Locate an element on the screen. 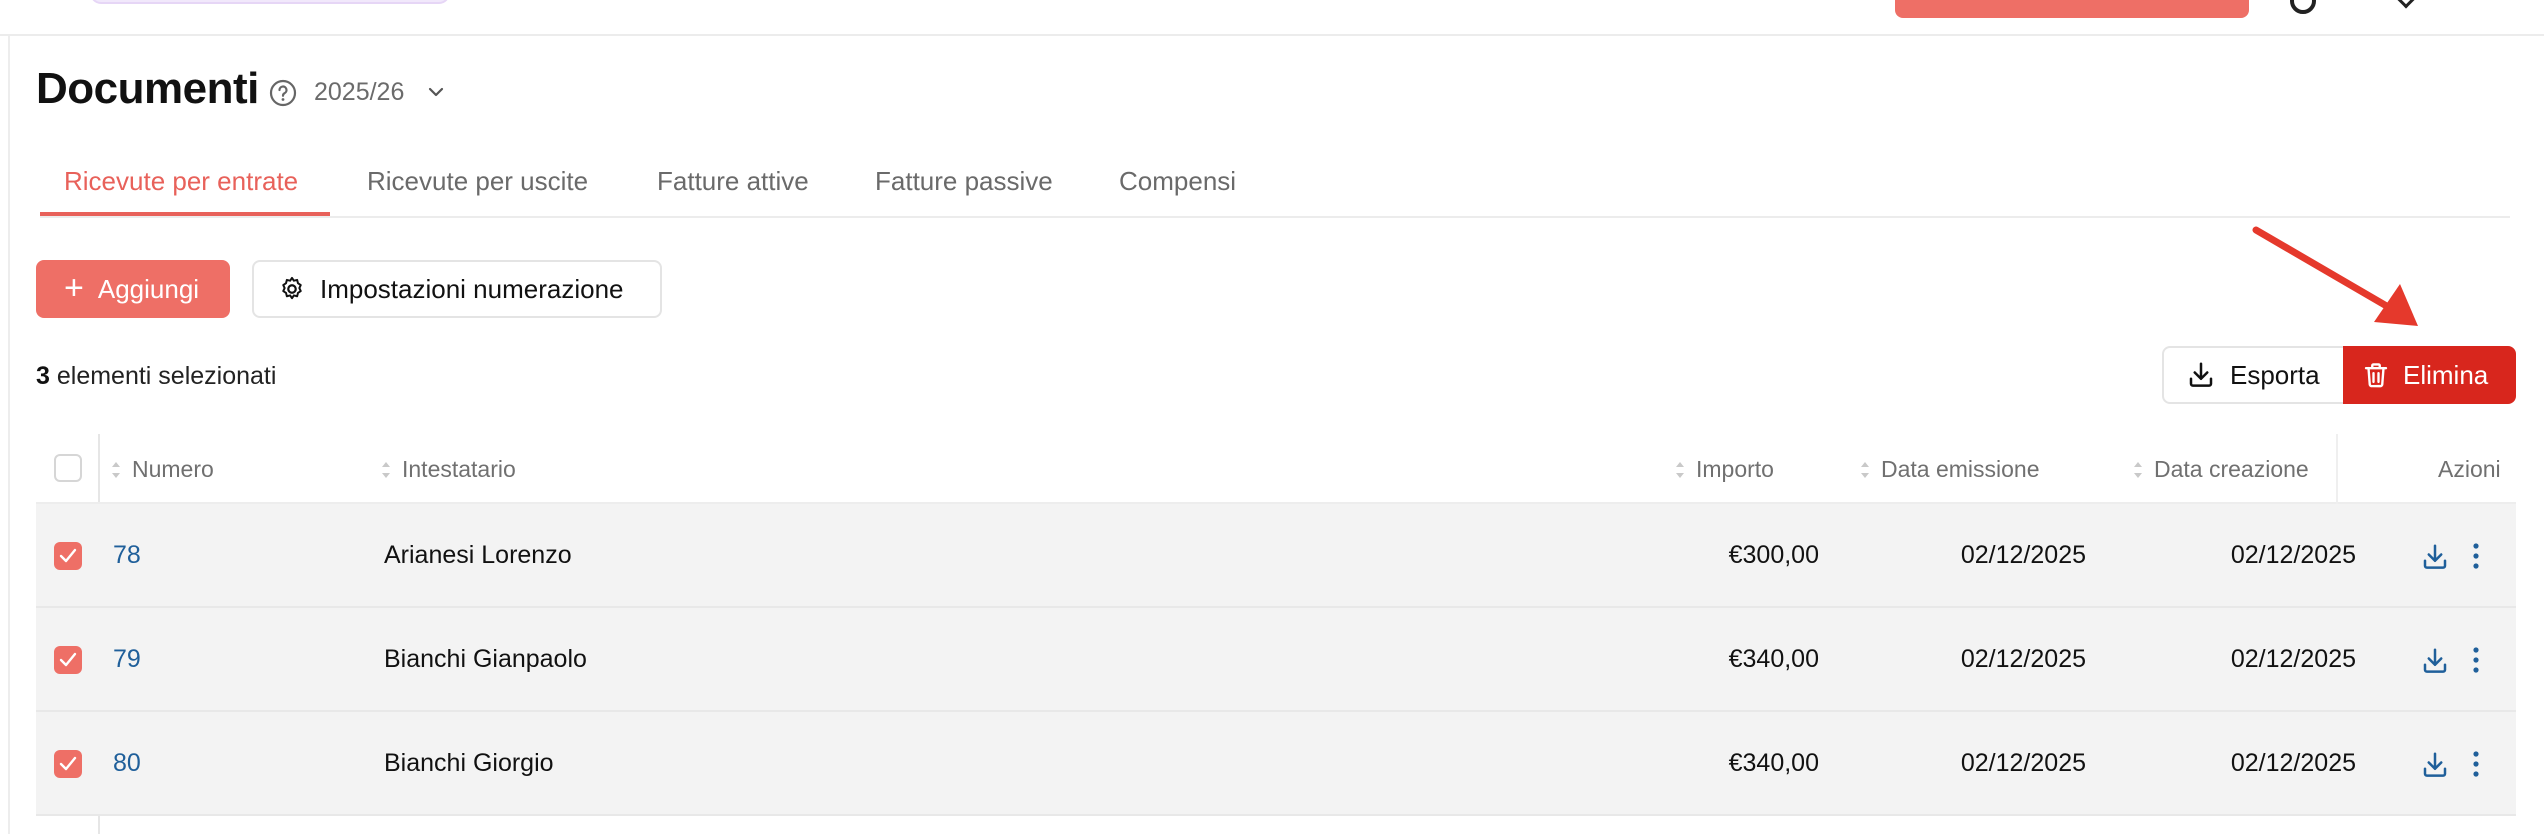 This screenshot has width=2544, height=834. numbering-settings-label: Impostazioni numerazione is located at coordinates (472, 288).